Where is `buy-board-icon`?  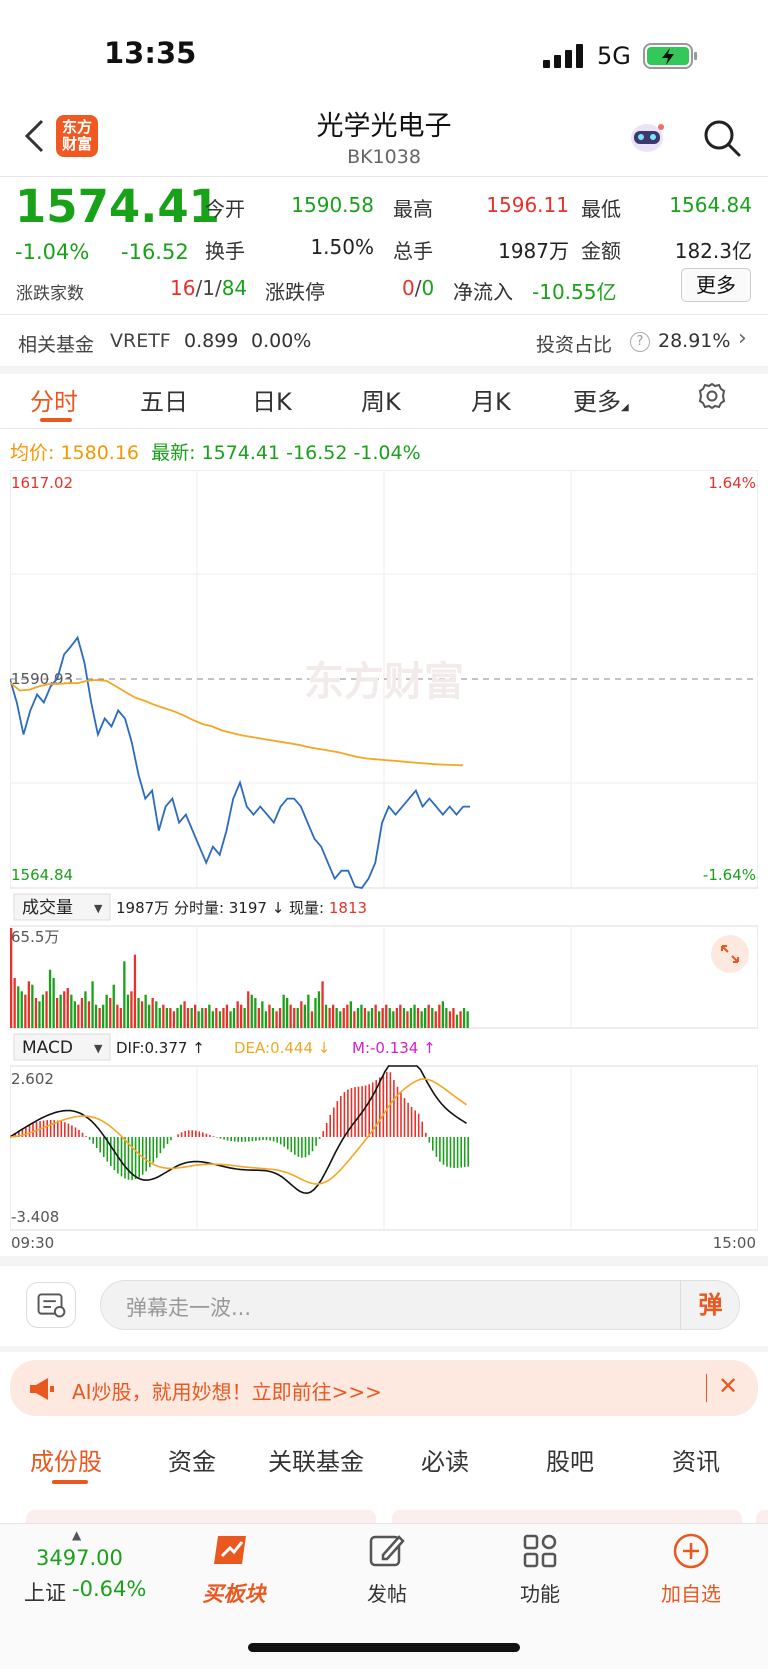 buy-board-icon is located at coordinates (234, 1549).